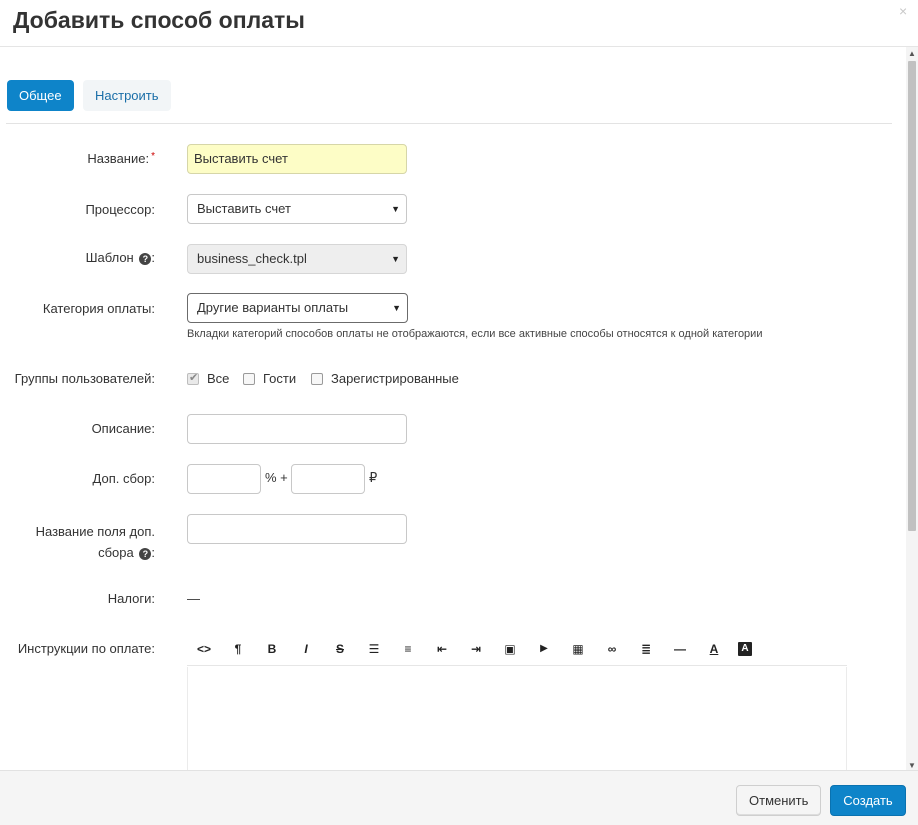 This screenshot has height=825, width=918. I want to click on ordered-list-icon: ≡, so click(408, 649).